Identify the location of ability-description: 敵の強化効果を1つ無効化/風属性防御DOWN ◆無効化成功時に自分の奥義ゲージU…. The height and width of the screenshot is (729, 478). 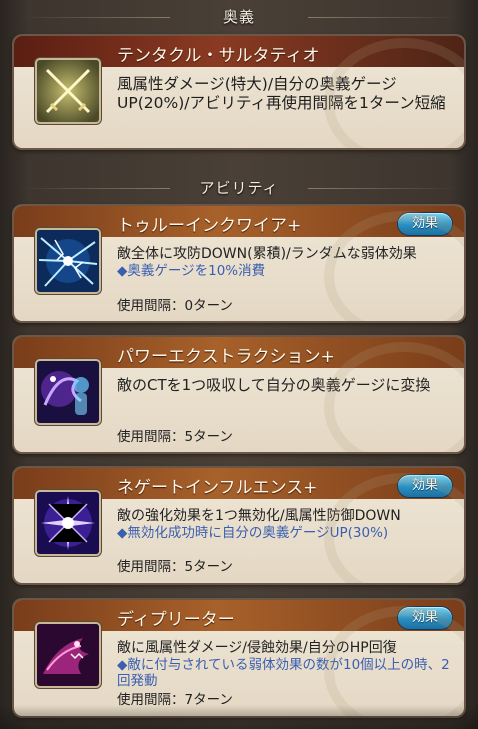
(283, 524).